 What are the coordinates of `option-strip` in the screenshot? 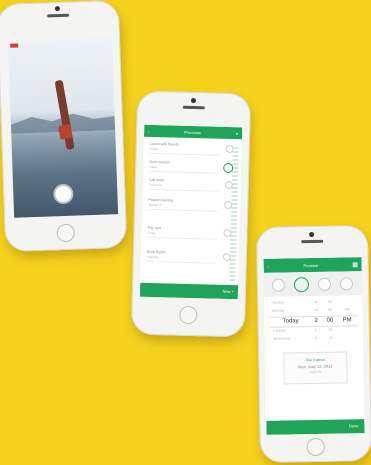 It's located at (313, 284).